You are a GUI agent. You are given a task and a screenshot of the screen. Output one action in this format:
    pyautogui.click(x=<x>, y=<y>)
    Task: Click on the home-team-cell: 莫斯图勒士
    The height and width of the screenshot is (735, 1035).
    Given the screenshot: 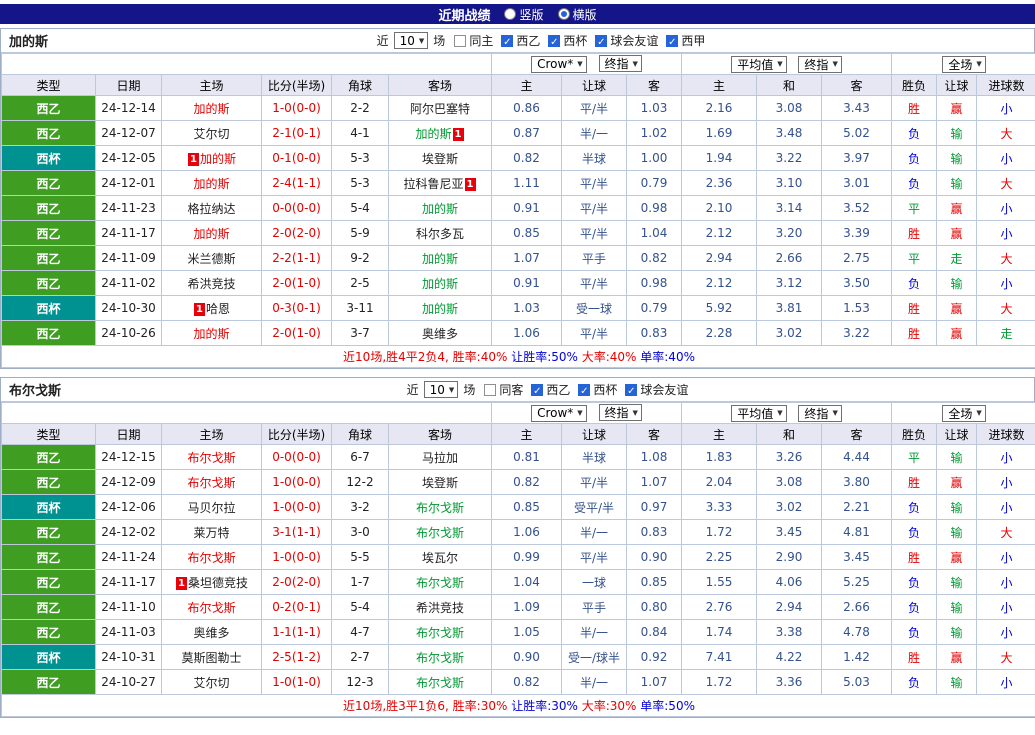 What is the action you would take?
    pyautogui.click(x=211, y=657)
    